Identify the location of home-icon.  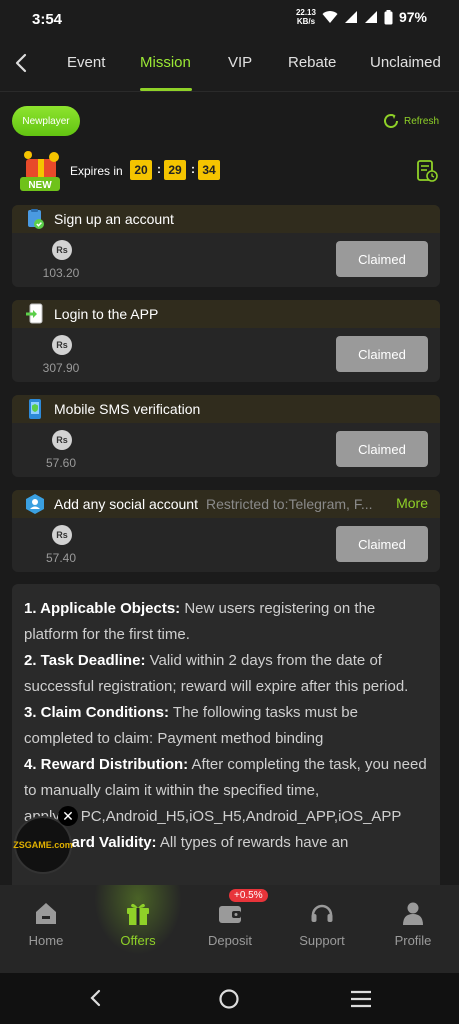
(46, 913).